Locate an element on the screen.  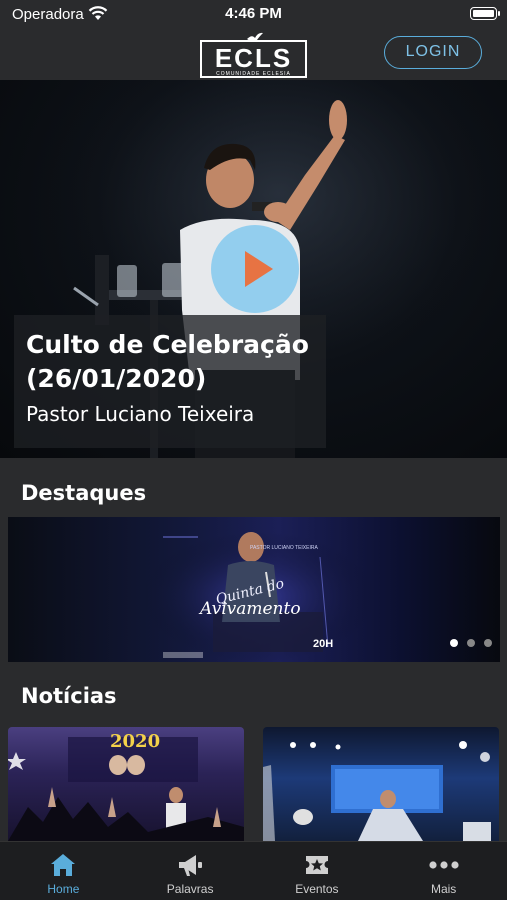
carousel-page-indicator is located at coordinates (466, 643).